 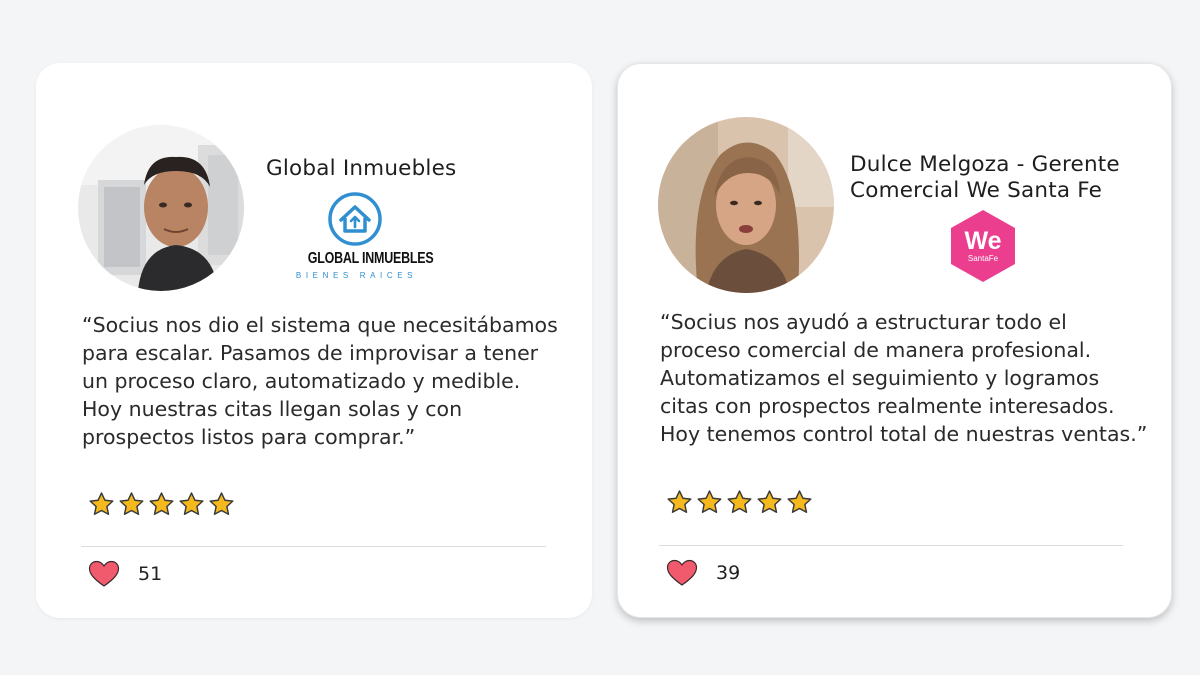 What do you see at coordinates (356, 275) in the screenshot?
I see `logo-tagline: BIENES RAICES` at bounding box center [356, 275].